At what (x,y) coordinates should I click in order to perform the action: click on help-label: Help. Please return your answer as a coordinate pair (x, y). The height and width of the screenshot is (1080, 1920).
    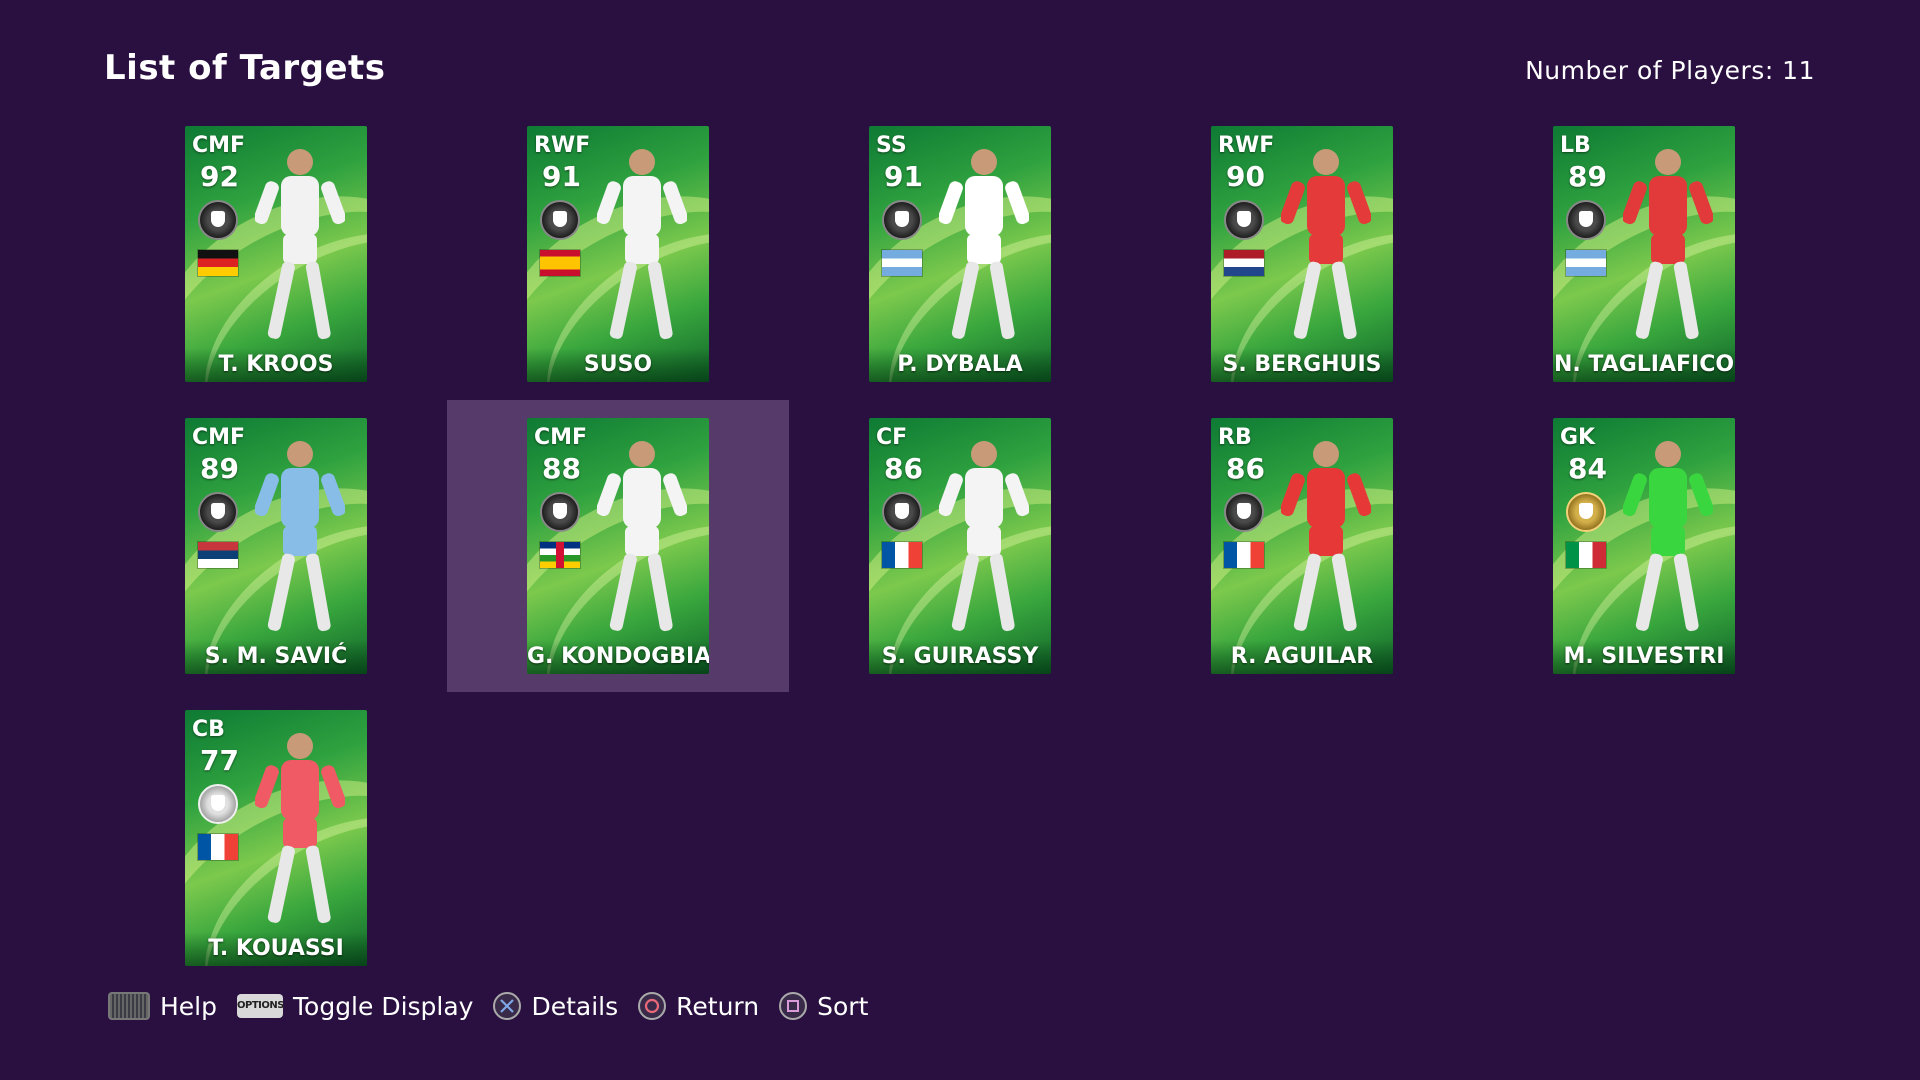
    Looking at the image, I should click on (188, 1006).